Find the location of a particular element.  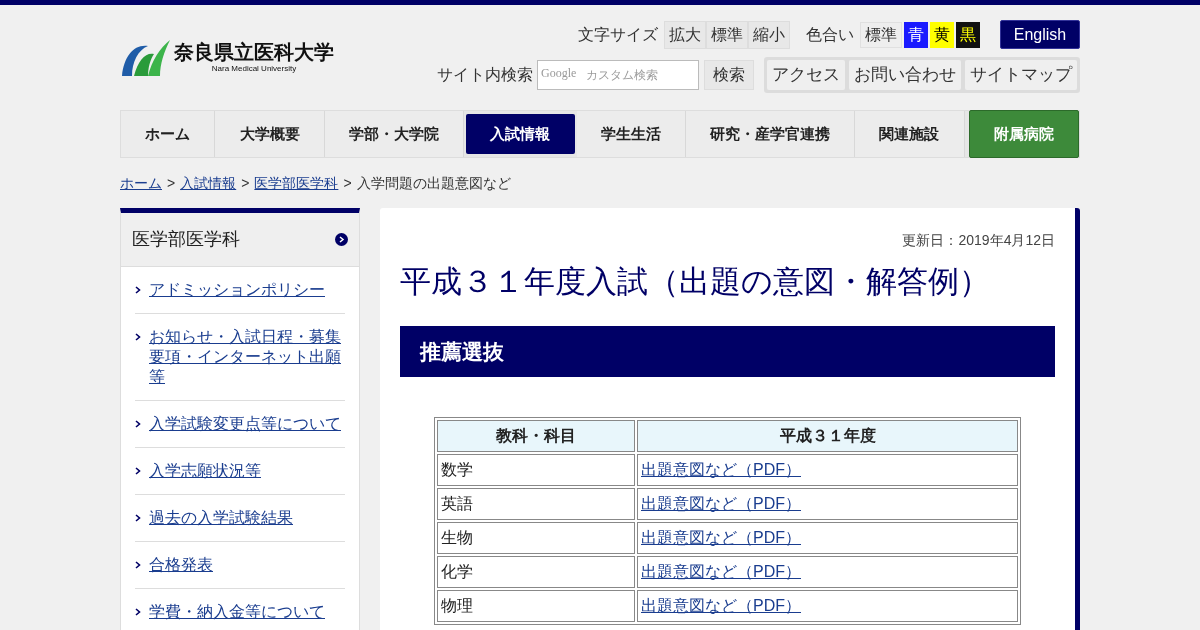

search-brand: Google is located at coordinates (559, 73).